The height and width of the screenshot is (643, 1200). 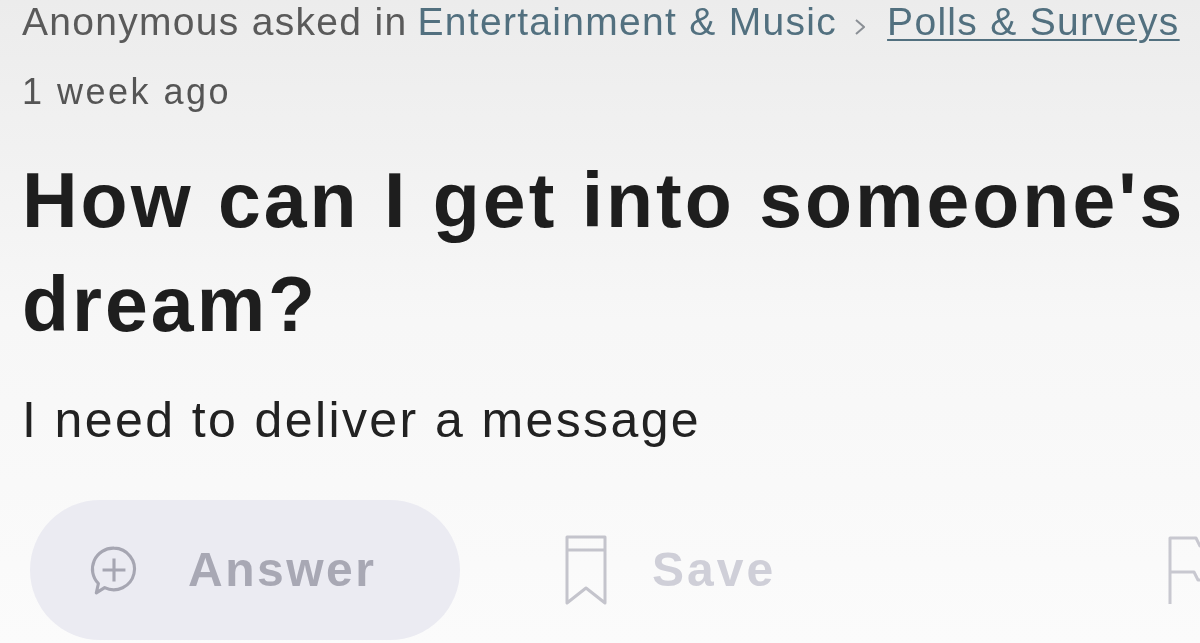 I want to click on bookmark-icon, so click(x=586, y=570).